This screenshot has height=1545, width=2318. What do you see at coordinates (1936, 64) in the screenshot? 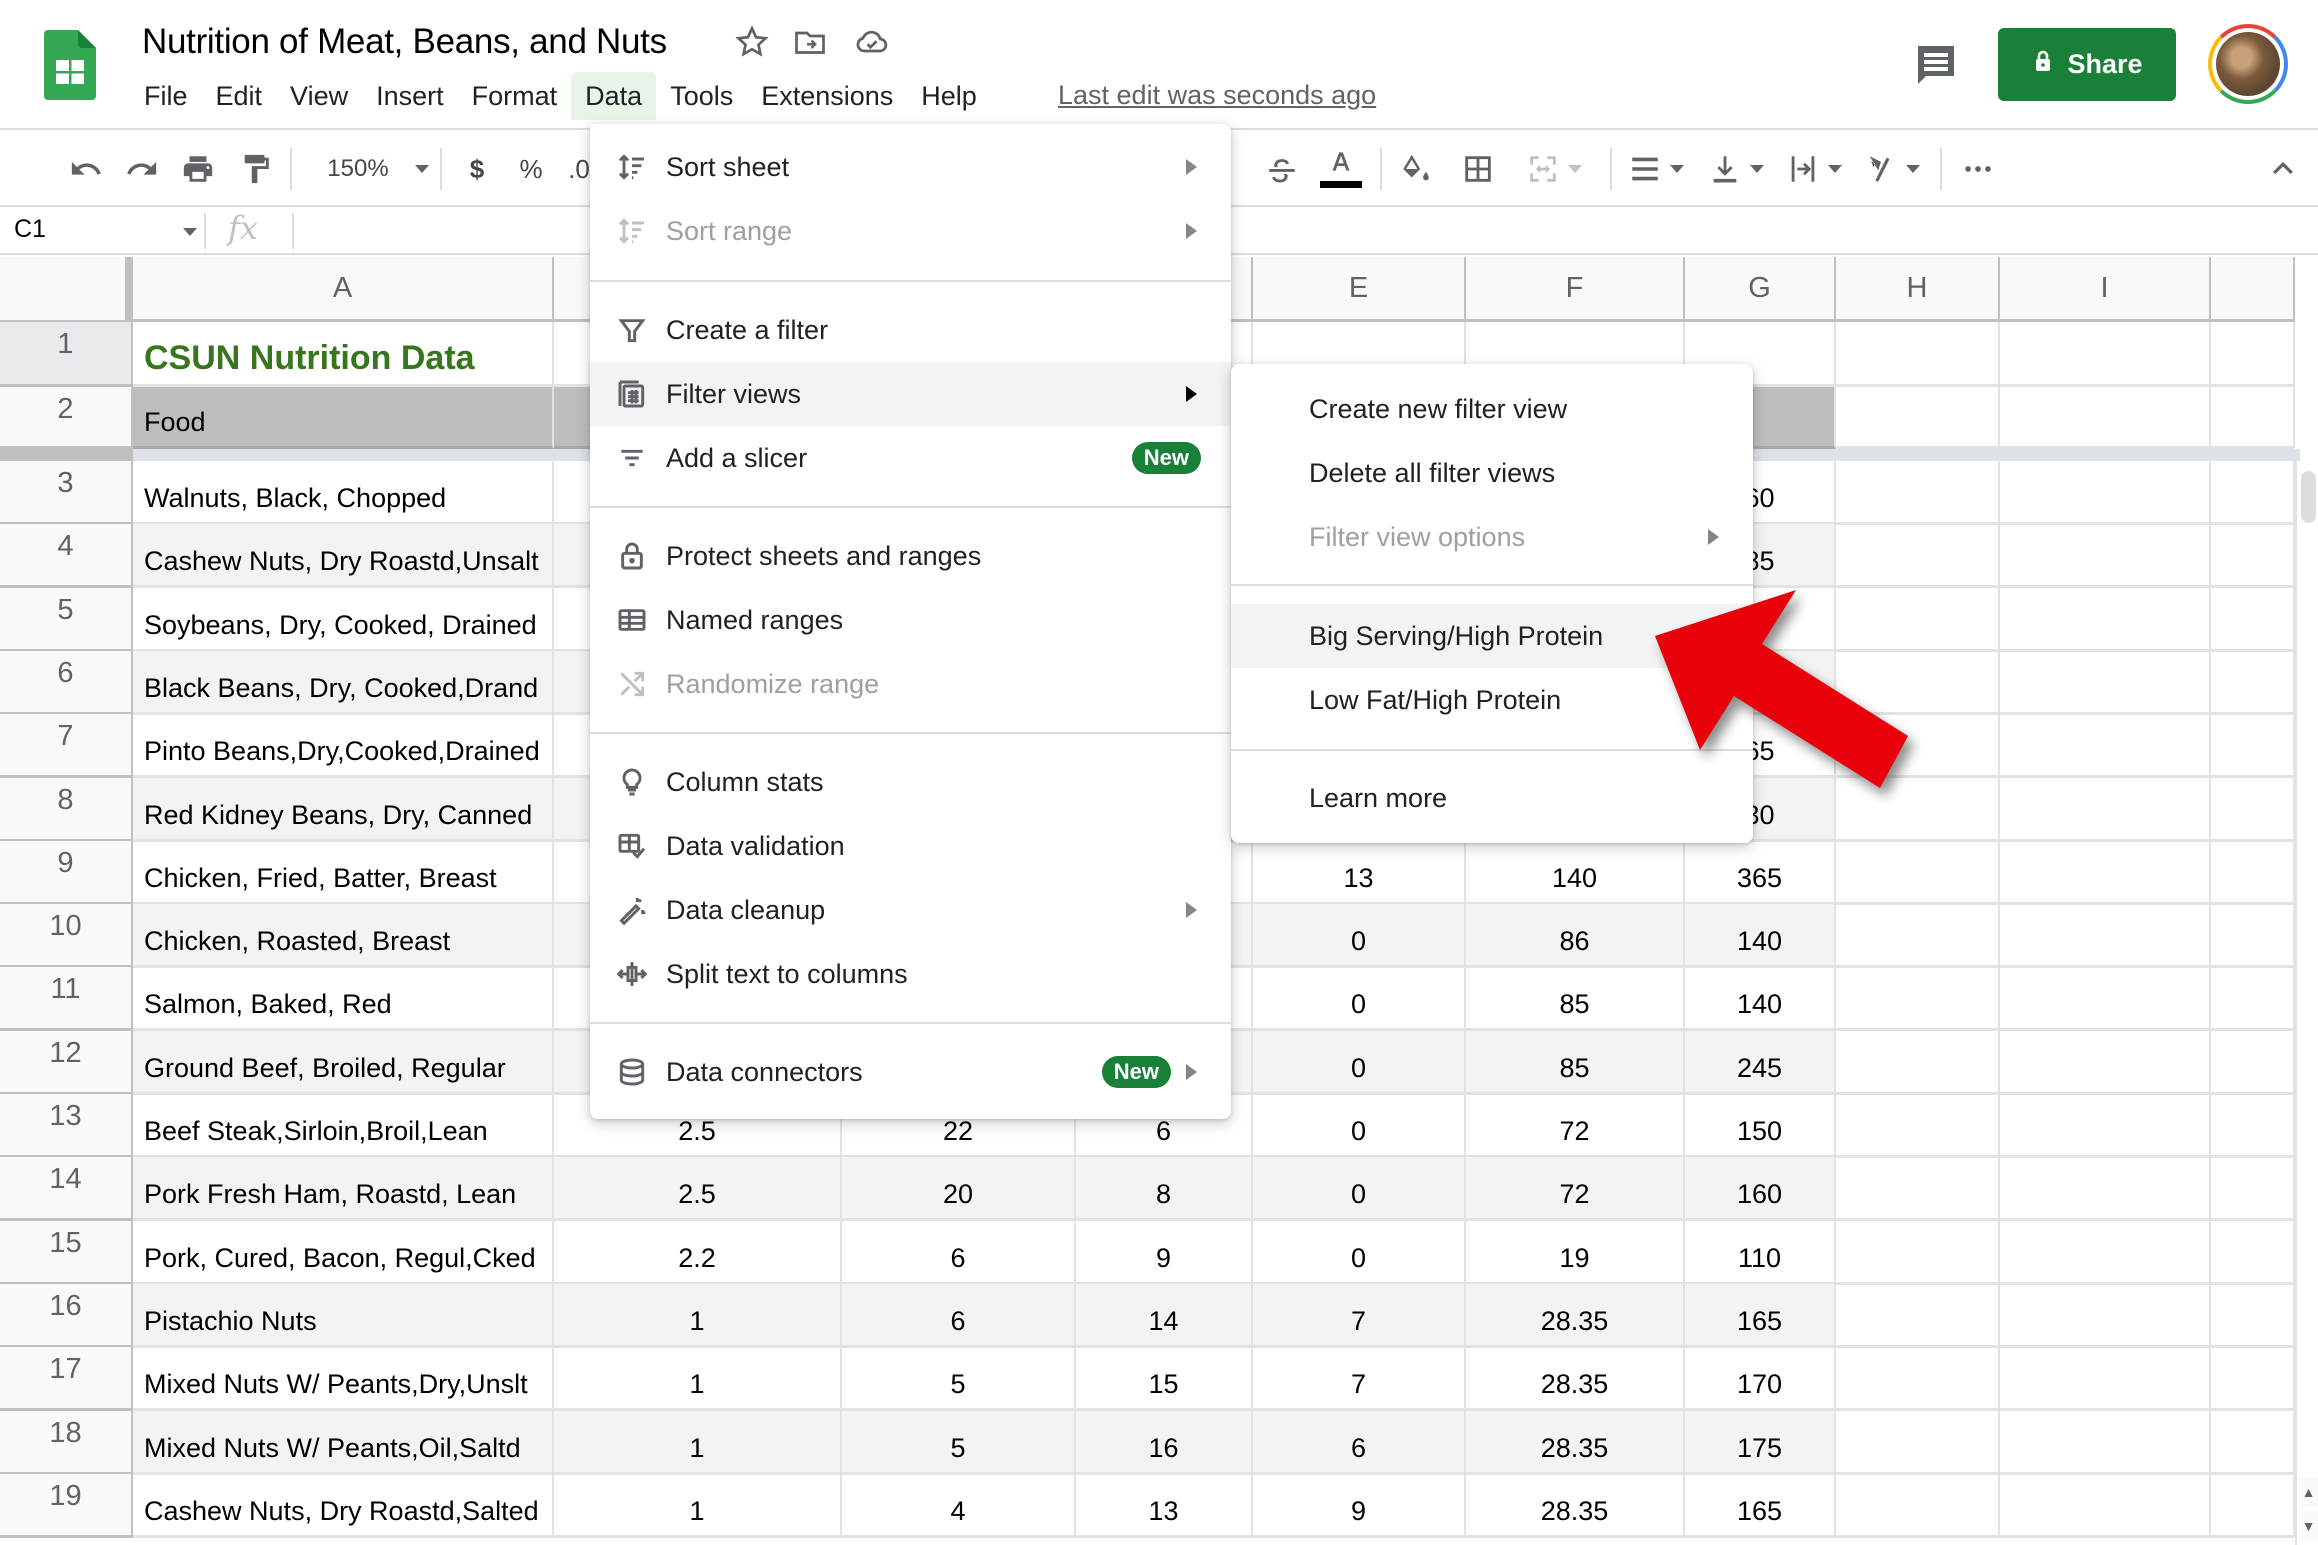
I see `comment-icon` at bounding box center [1936, 64].